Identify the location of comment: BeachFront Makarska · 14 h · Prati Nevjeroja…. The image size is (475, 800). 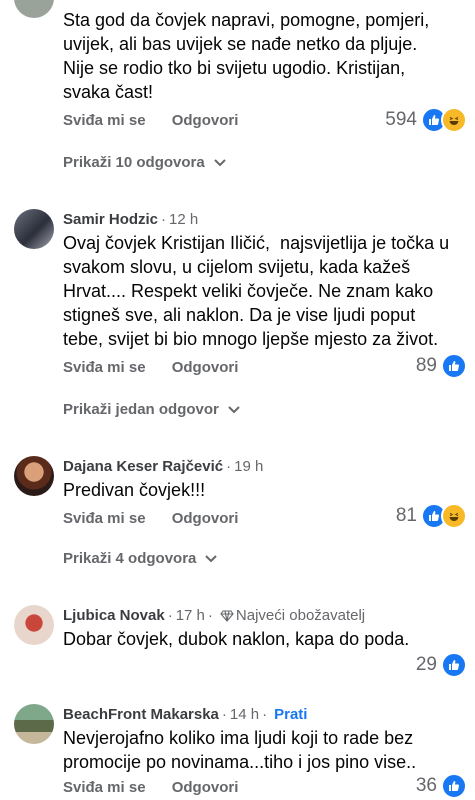
(237, 750).